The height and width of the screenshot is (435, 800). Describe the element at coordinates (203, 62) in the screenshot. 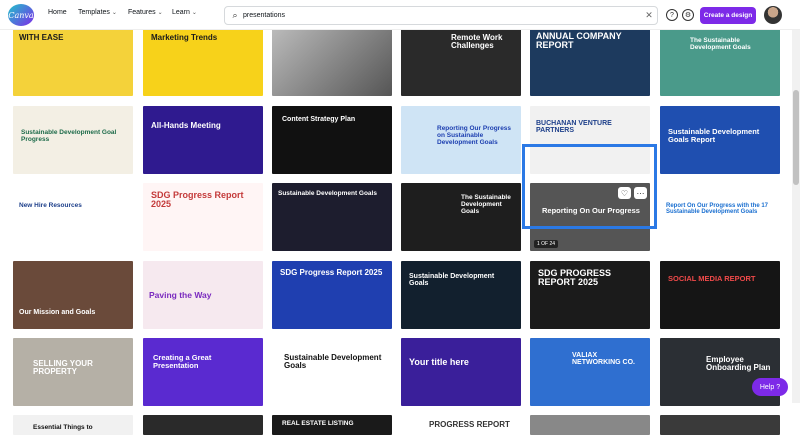

I see `template-card: Marketing Trends` at that location.